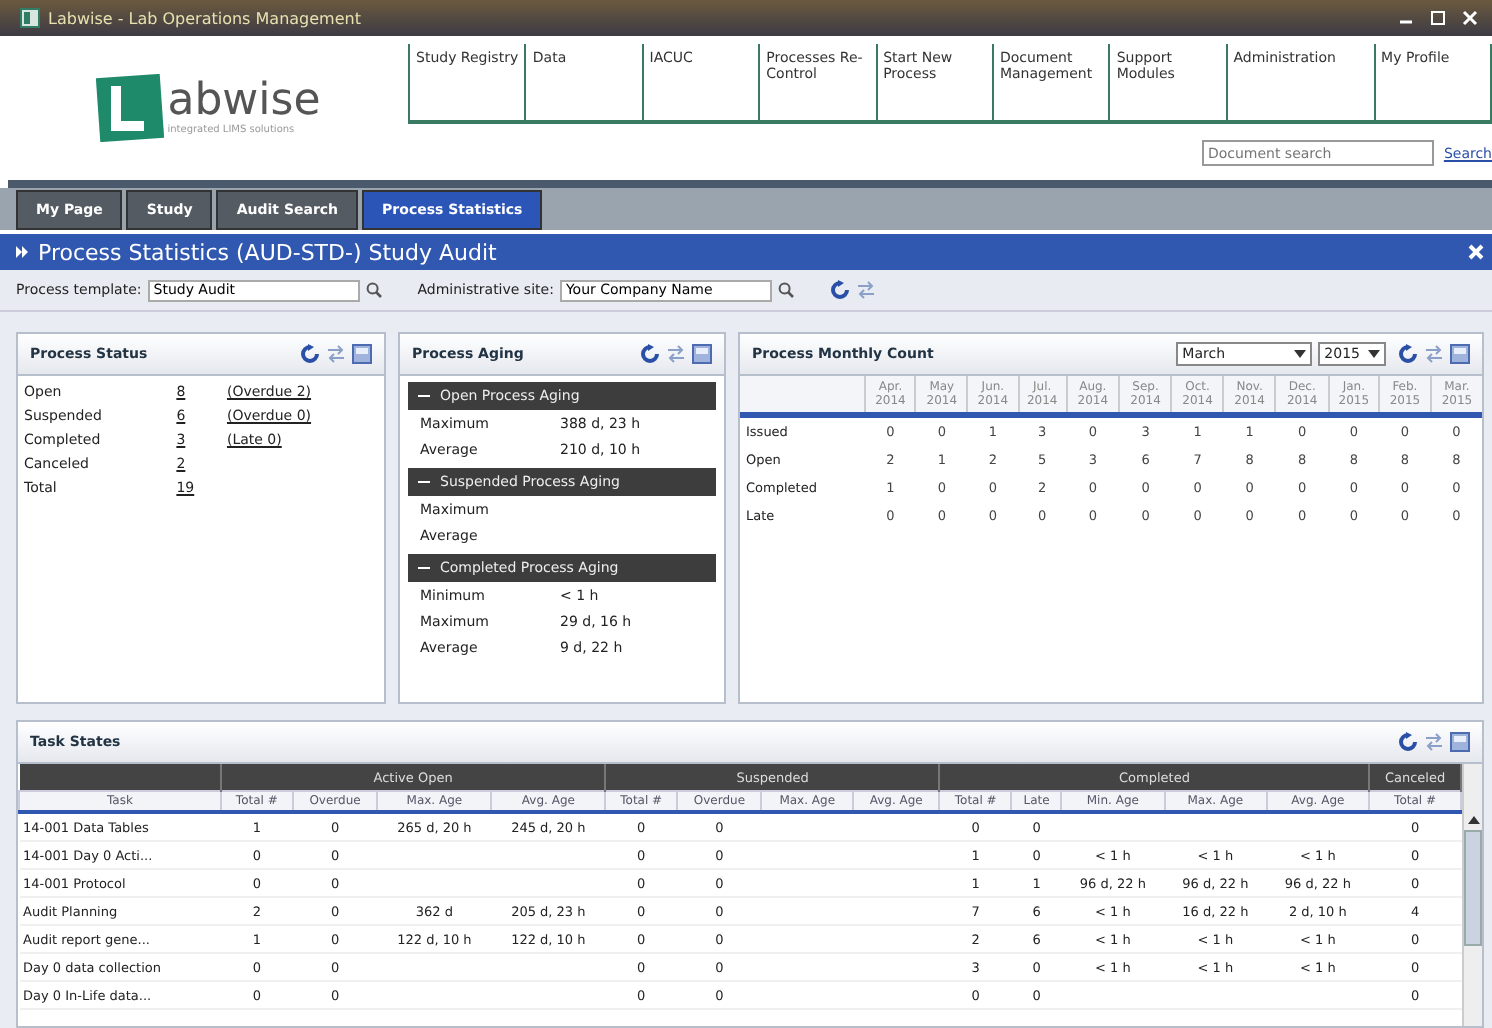 The image size is (1492, 1028). Describe the element at coordinates (30, 18) in the screenshot. I see `app-icon` at that location.